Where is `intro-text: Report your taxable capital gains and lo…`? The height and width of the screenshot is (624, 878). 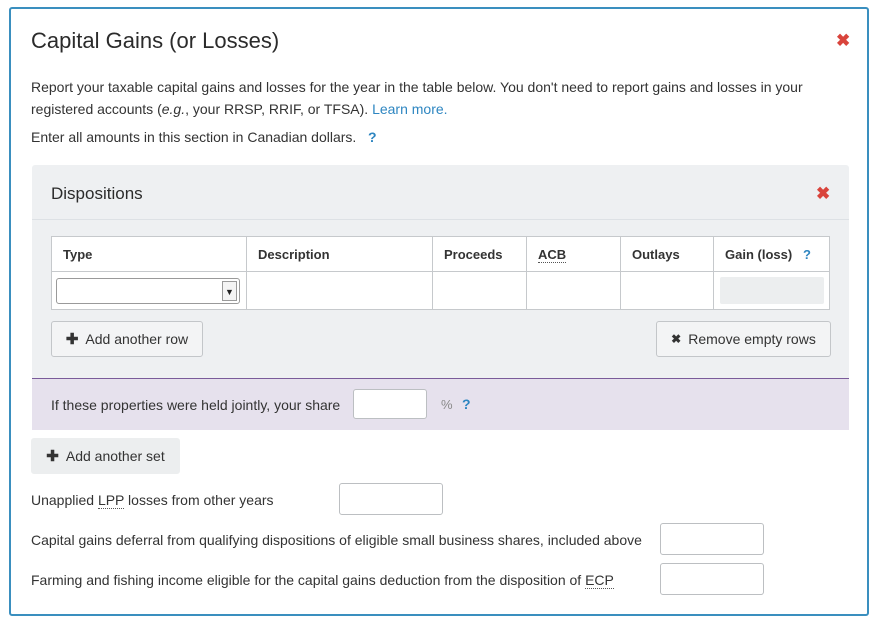
intro-text: Report your taxable capital gains and lo… is located at coordinates (417, 98).